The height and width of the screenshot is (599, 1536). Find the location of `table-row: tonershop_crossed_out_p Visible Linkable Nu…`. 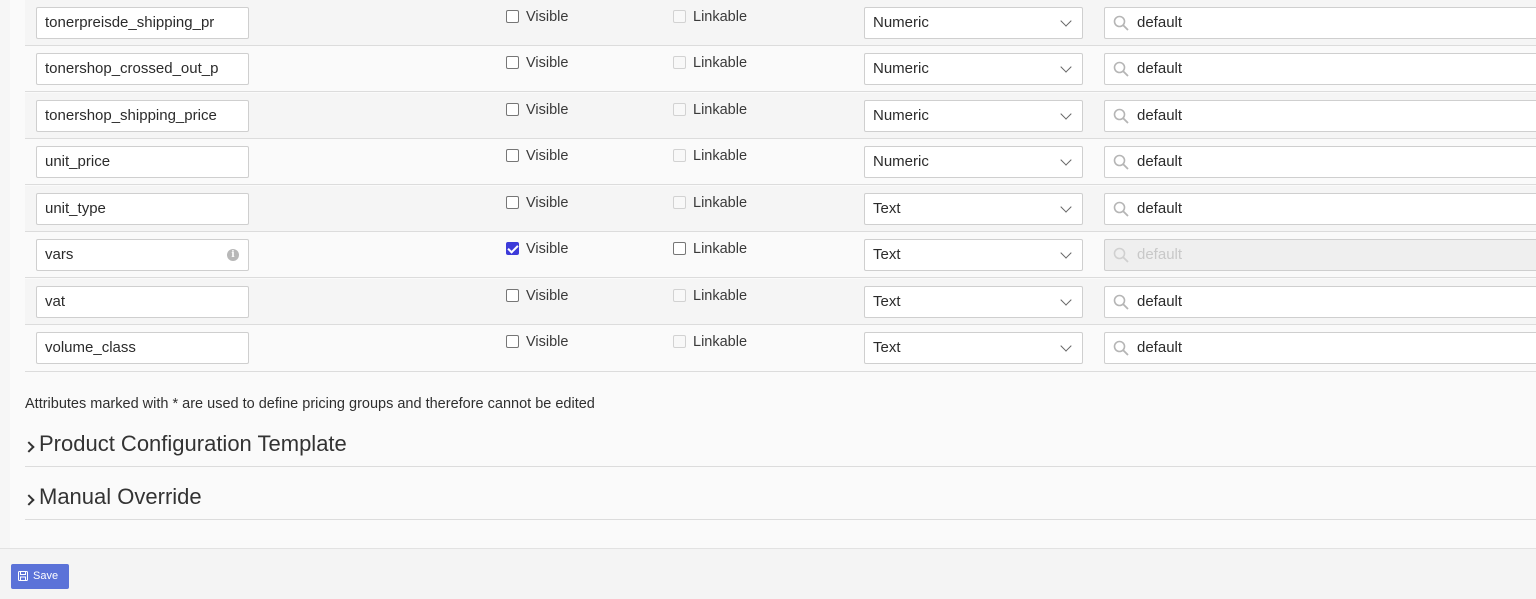

table-row: tonershop_crossed_out_p Visible Linkable Nu… is located at coordinates (780, 69).